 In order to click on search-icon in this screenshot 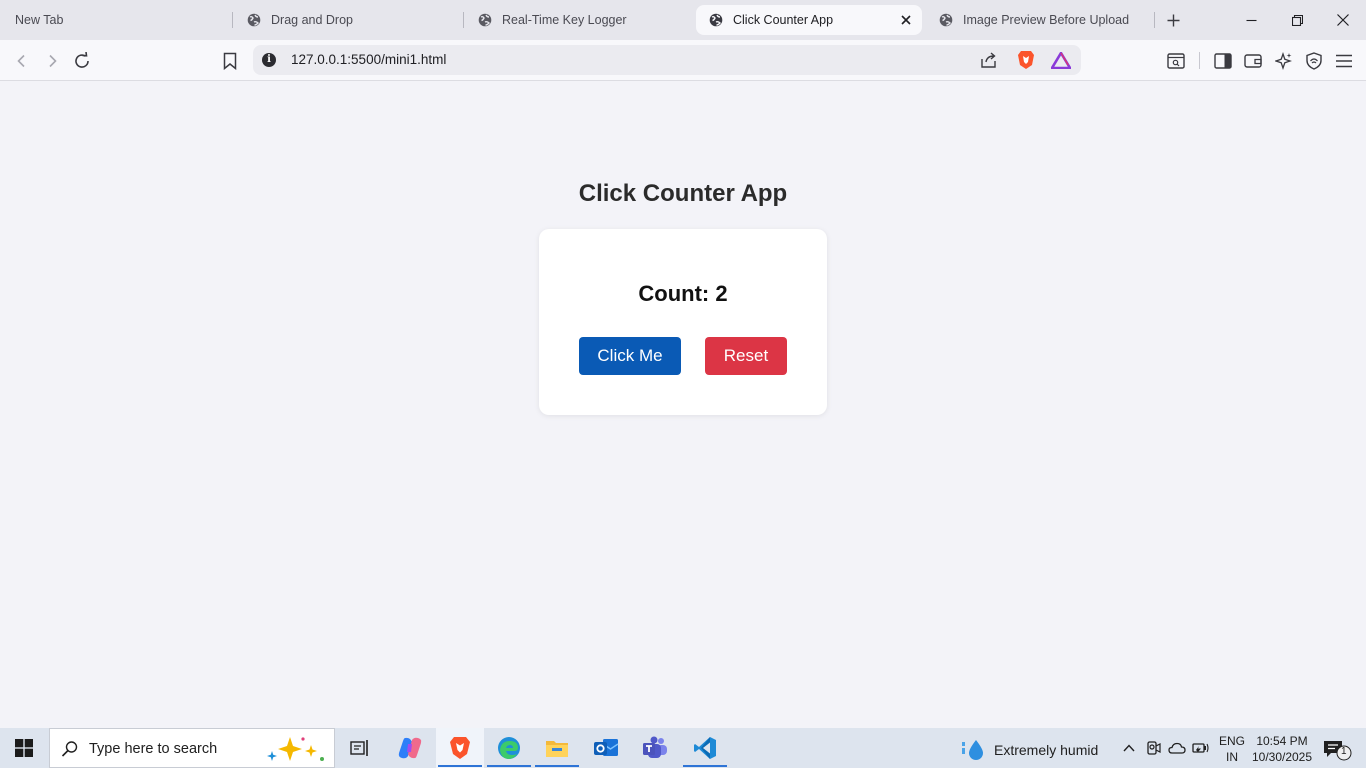, I will do `click(70, 751)`.